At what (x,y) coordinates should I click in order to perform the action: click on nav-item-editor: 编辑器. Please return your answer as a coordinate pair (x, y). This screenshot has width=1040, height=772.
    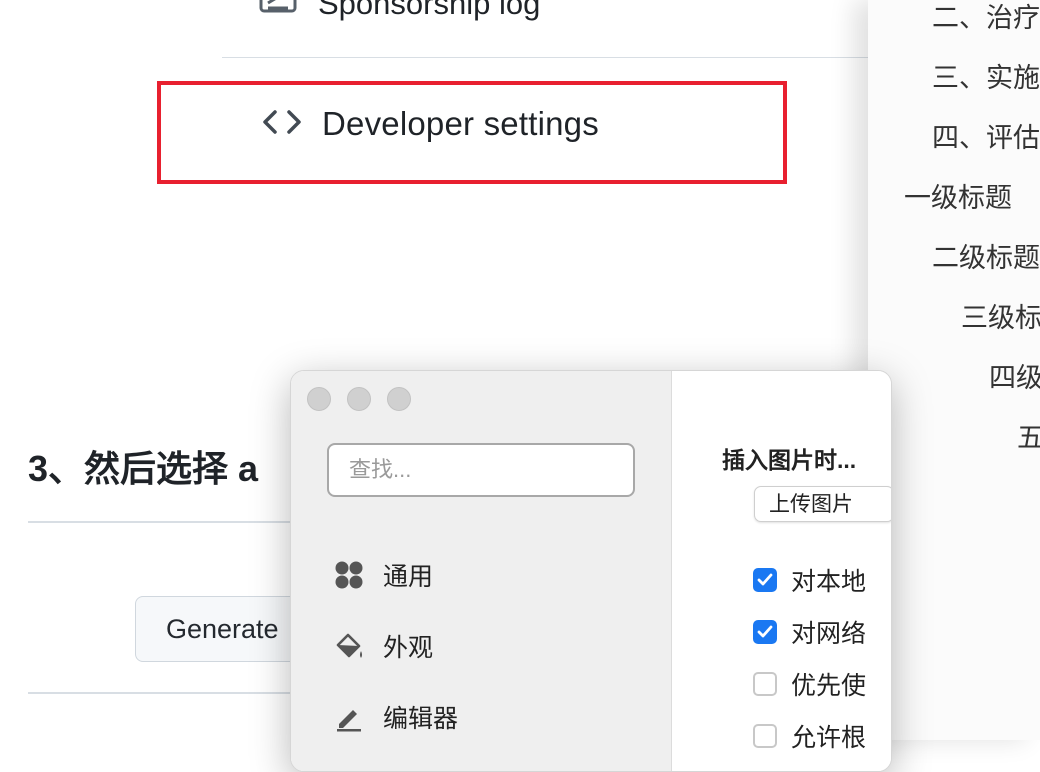
    Looking at the image, I should click on (395, 717).